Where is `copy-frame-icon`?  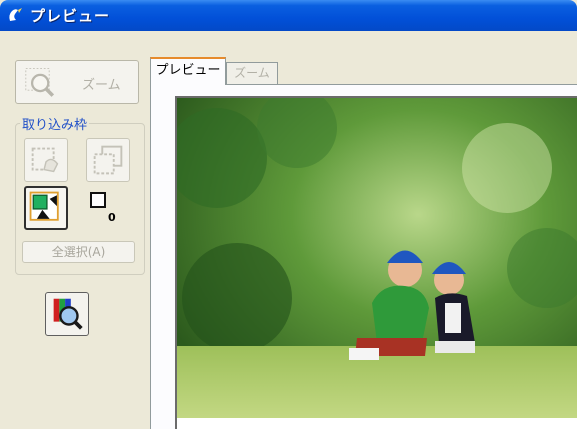
copy-frame-icon is located at coordinates (108, 160).